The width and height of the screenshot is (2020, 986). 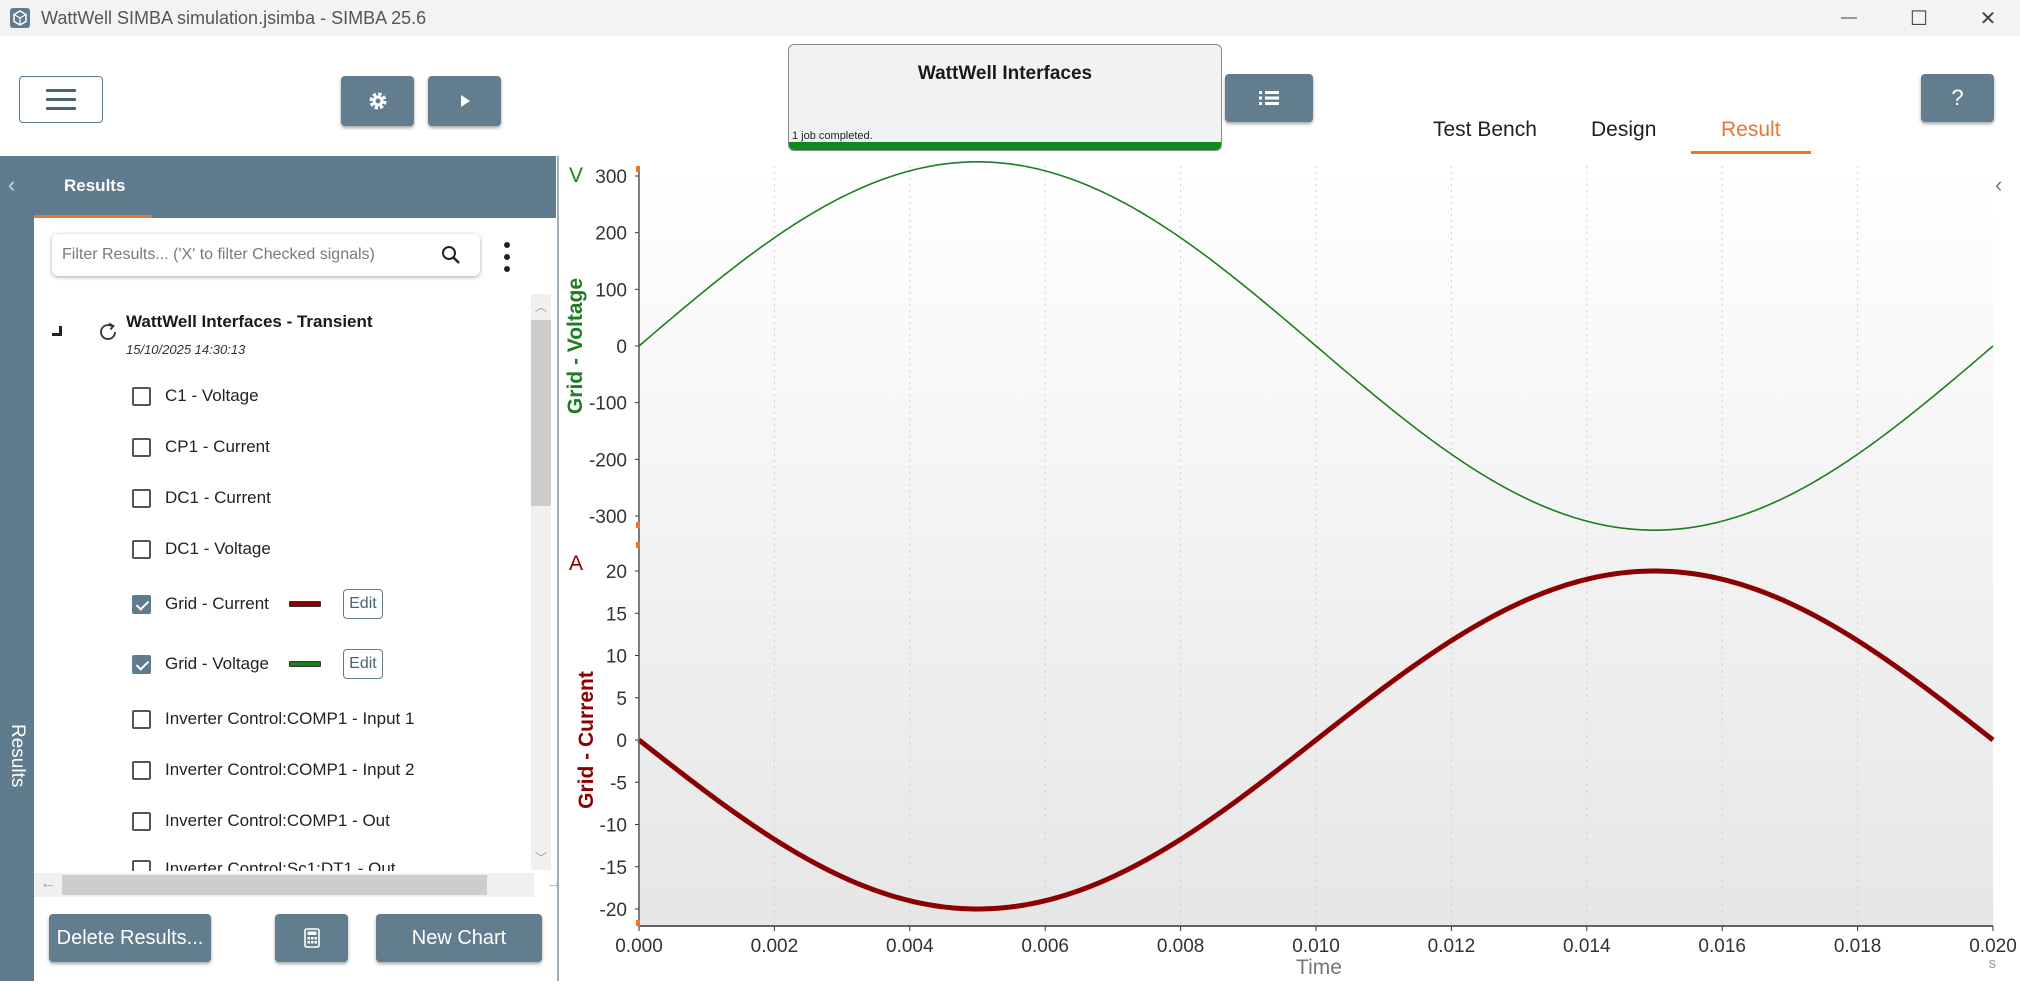 I want to click on y-axis-label: Grid - Current, so click(x=586, y=740).